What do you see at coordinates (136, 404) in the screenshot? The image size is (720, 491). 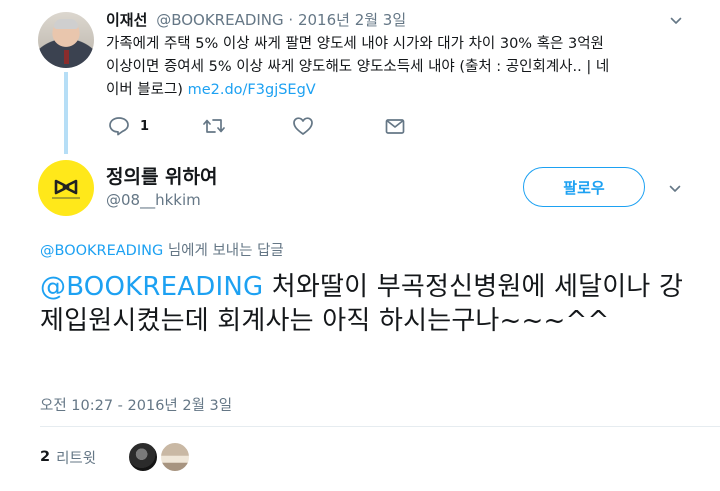 I see `tweet-timestamp: 오전 10:27 - 2016년 2월 3일` at bounding box center [136, 404].